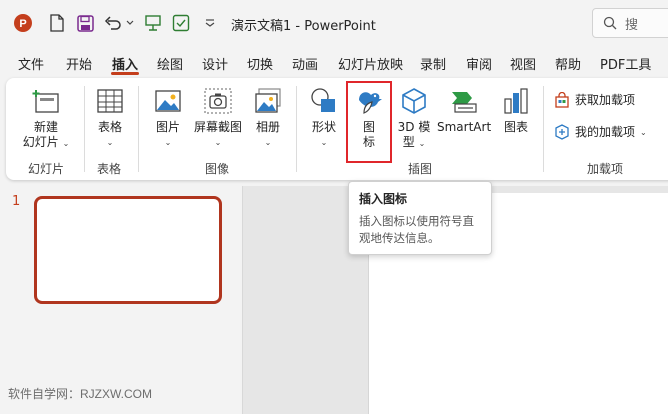 The image size is (668, 414). Describe the element at coordinates (40, 142) in the screenshot. I see `new-slide-label-line2: 幻灯片` at that location.